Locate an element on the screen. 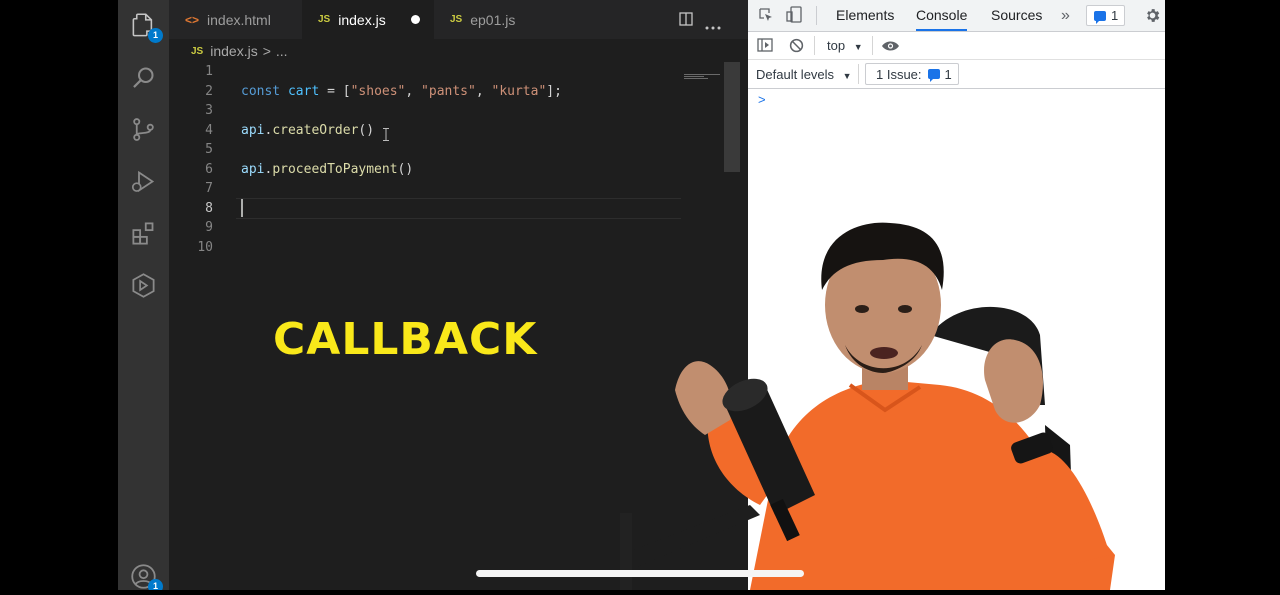 This screenshot has width=1280, height=595. line-number-gutter: 1 2 3 4 5 6 7 8 9 10 is located at coordinates (193, 159).